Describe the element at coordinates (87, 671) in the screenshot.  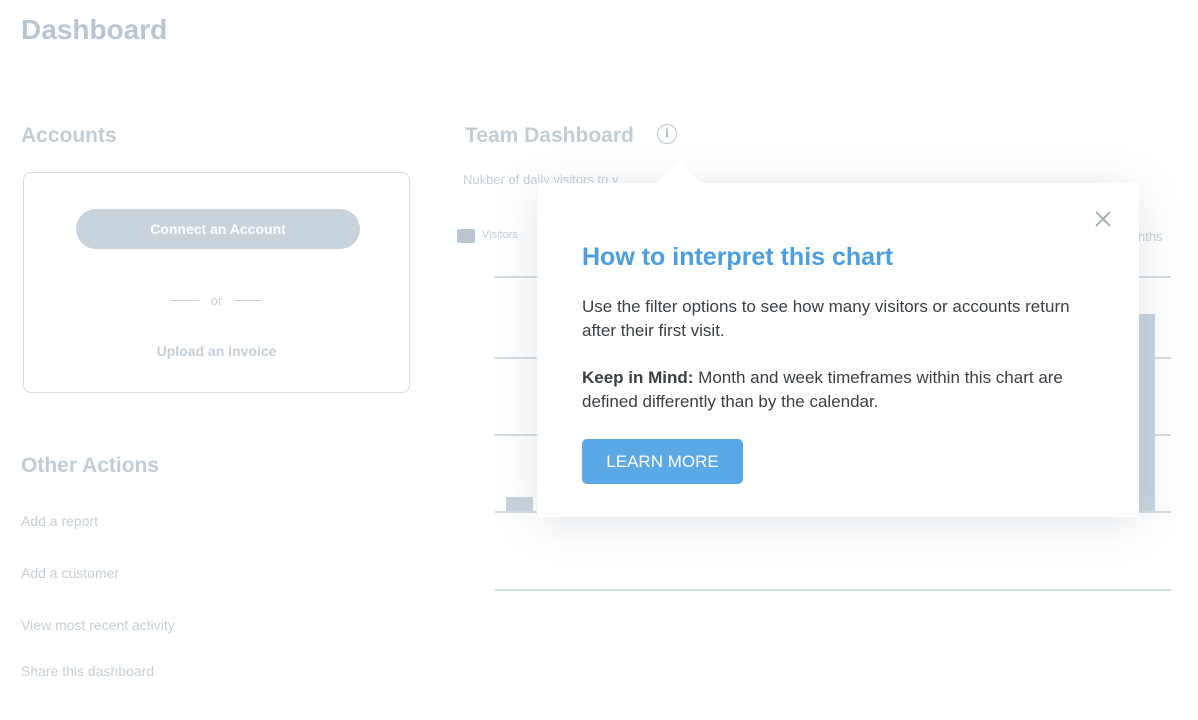
I see `share-dashboard-link: Share this dashboard` at that location.